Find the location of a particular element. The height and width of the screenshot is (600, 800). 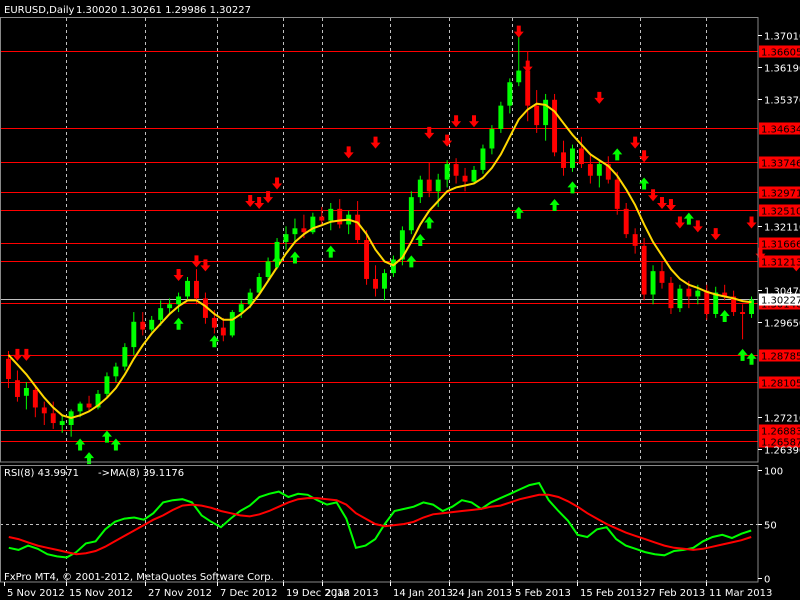

symbol-label: EURUSD,Daily is located at coordinates (39, 10).